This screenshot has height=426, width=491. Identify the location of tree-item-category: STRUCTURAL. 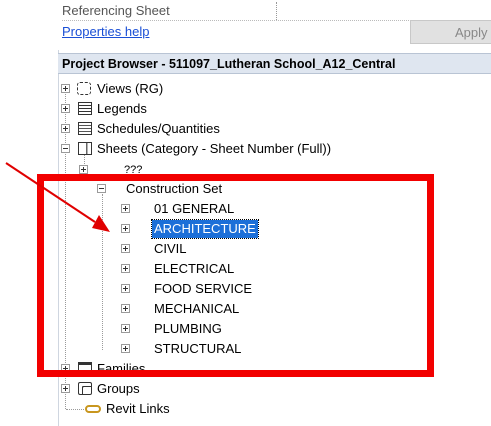
(221, 349).